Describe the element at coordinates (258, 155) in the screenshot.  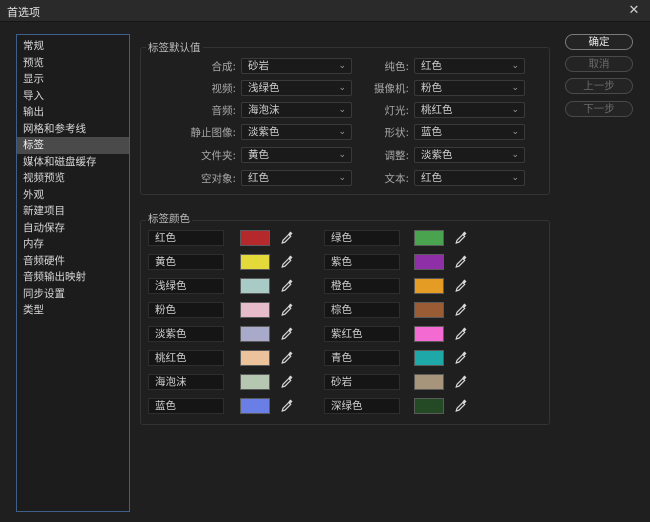
I see `dropdown-value: 黄色` at that location.